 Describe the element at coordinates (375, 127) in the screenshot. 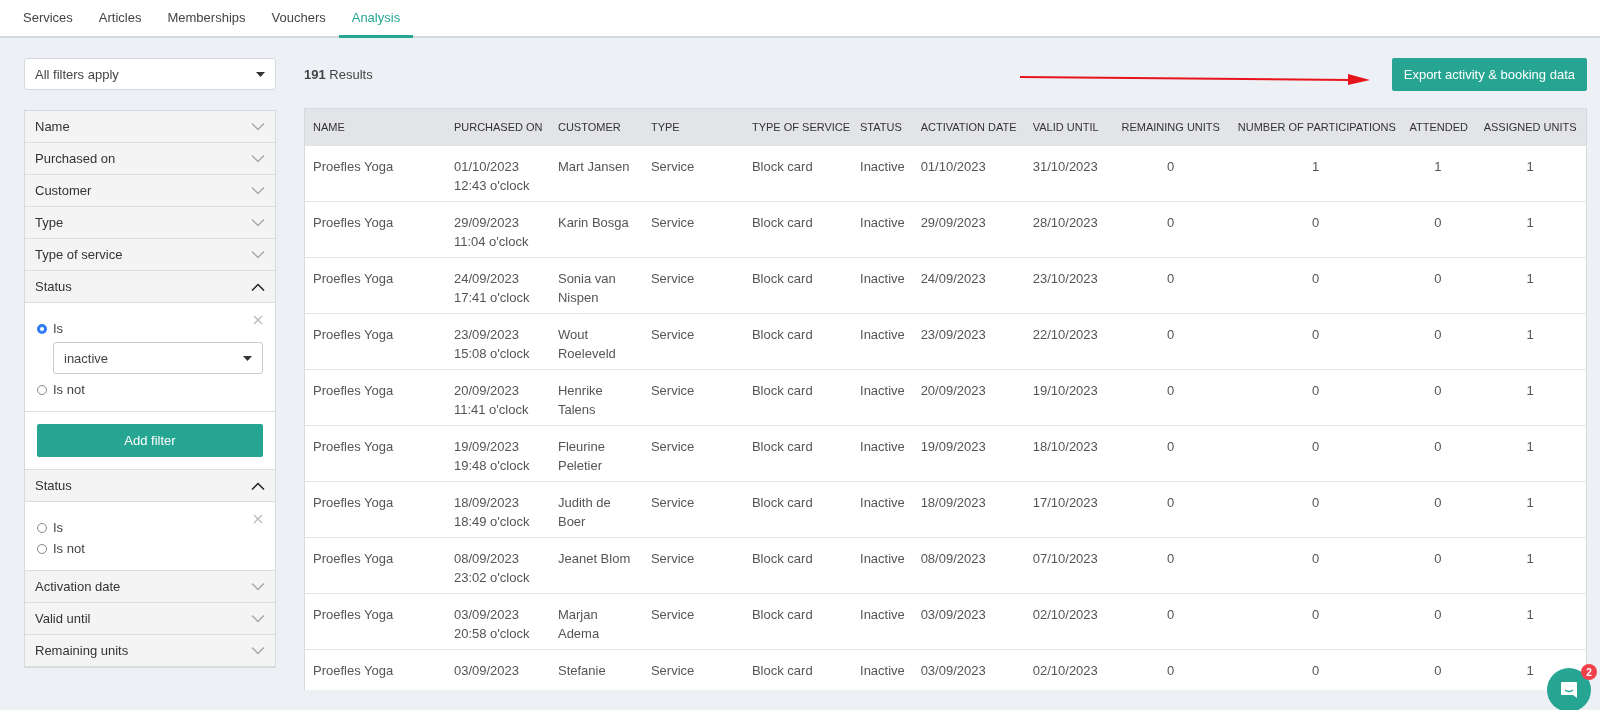

I see `column-header: NAME` at that location.